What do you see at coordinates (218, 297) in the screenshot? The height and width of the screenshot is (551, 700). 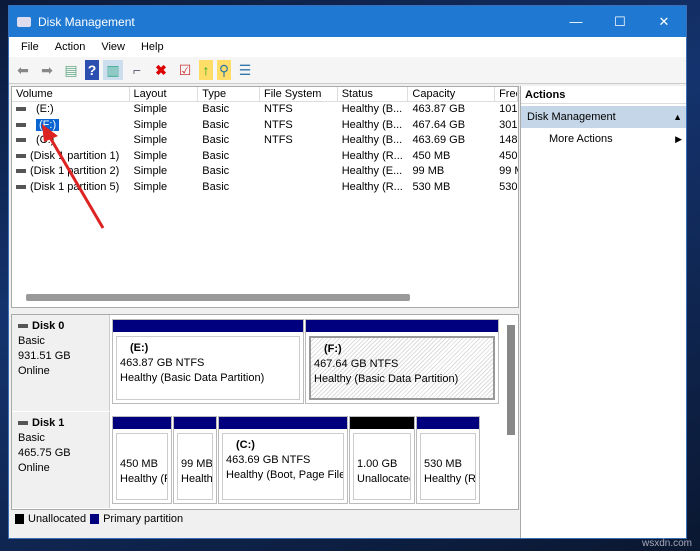 I see `horizontal-scrollbar` at bounding box center [218, 297].